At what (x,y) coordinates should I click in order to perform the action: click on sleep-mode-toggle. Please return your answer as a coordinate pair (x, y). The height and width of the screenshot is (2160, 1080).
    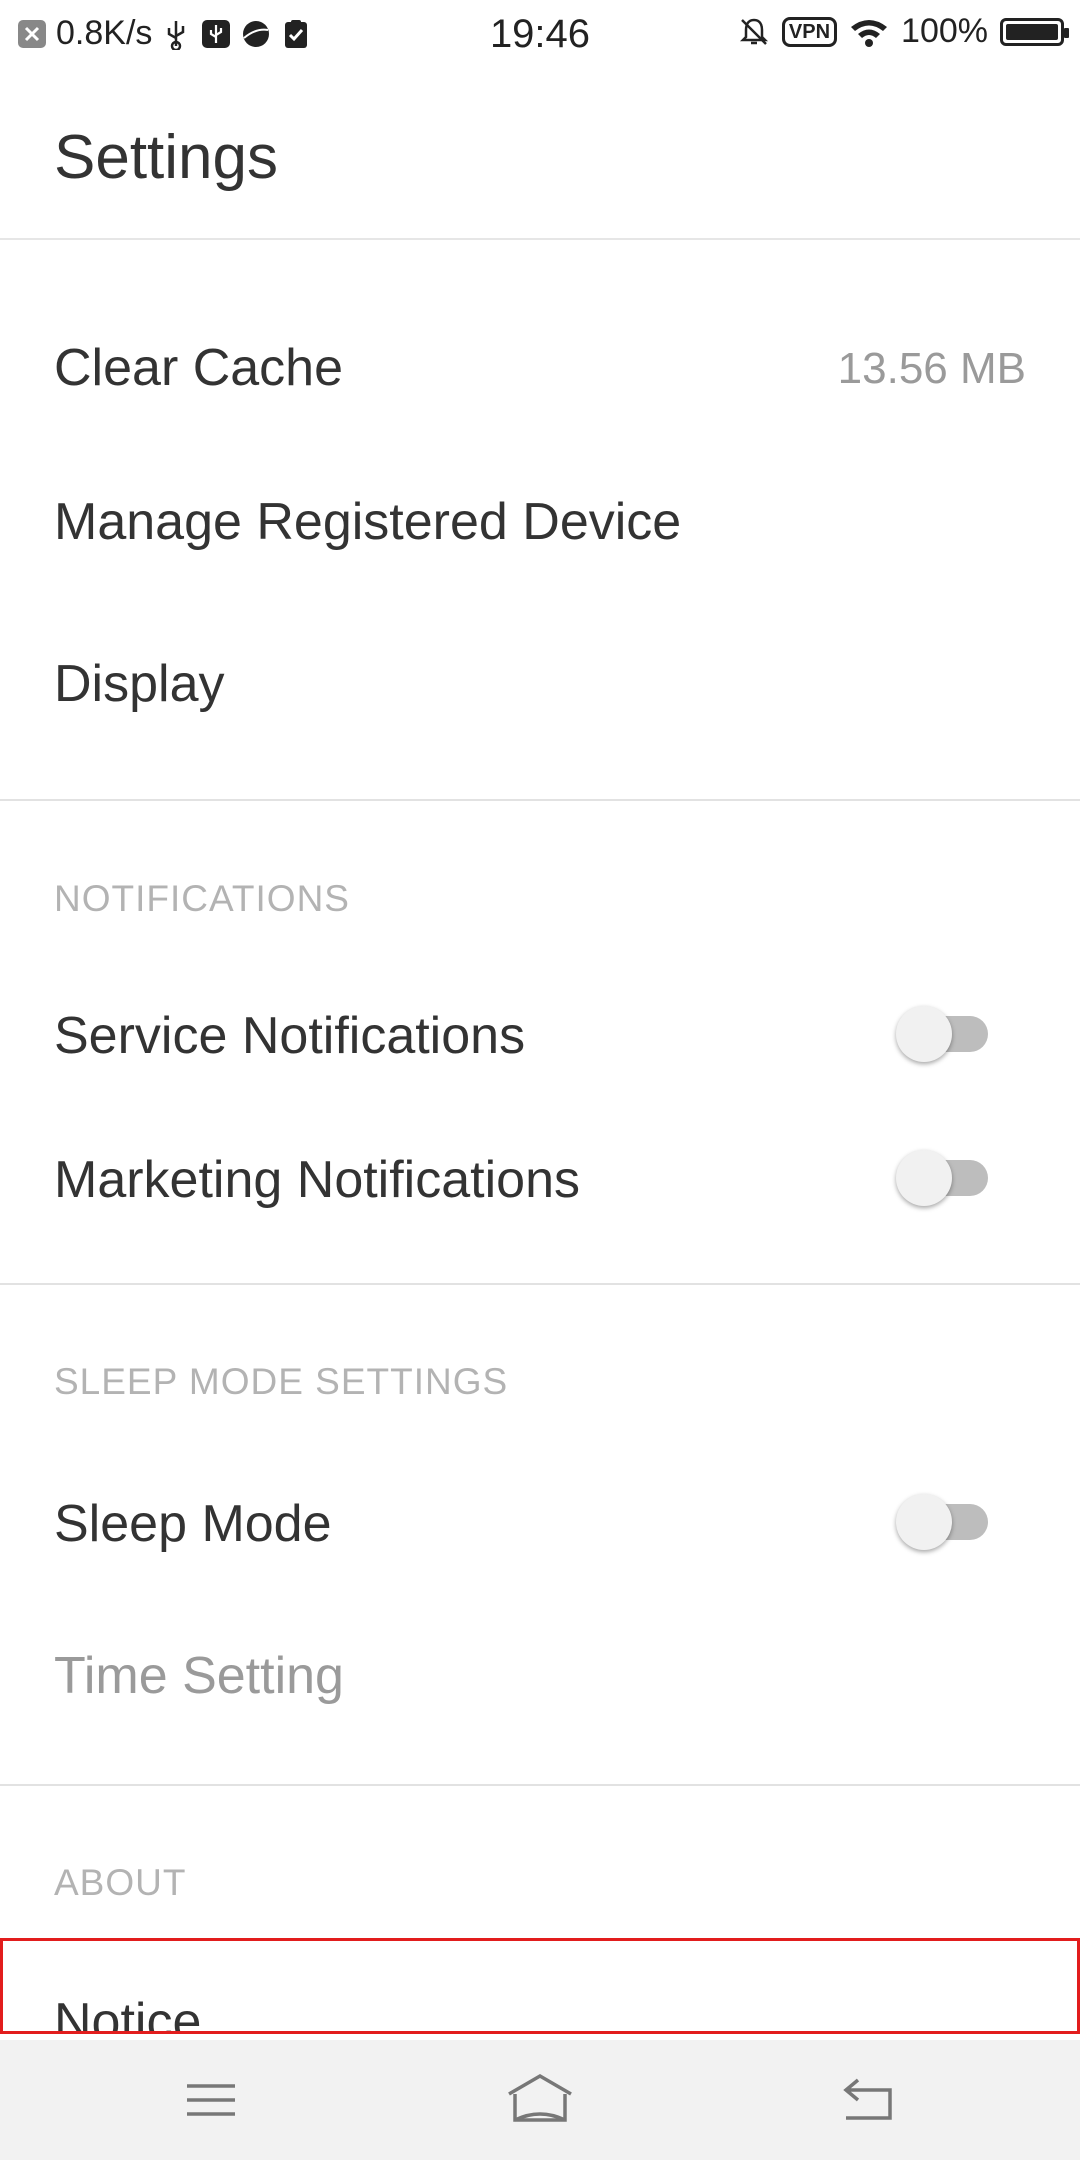
    Looking at the image, I should click on (944, 1522).